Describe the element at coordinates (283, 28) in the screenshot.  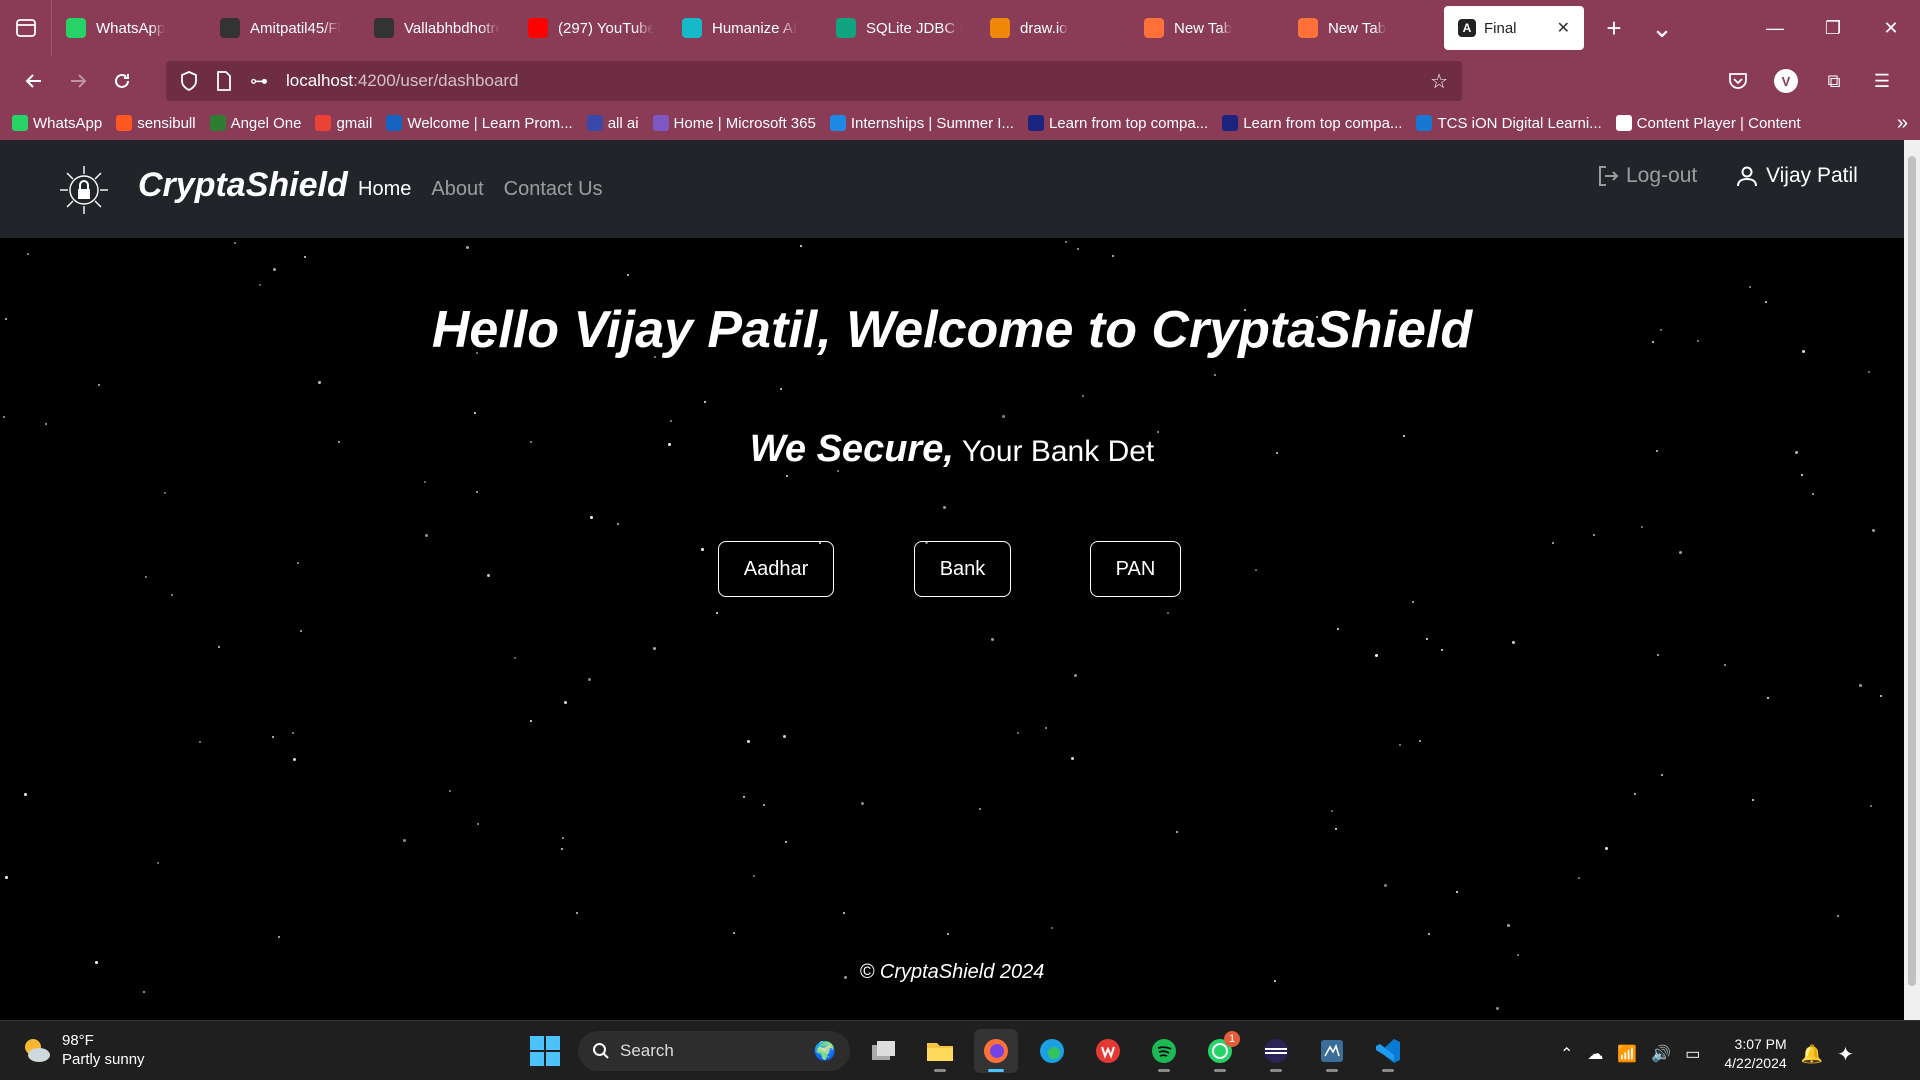
I see `browser-tab: Amitpatil45/Fl` at that location.